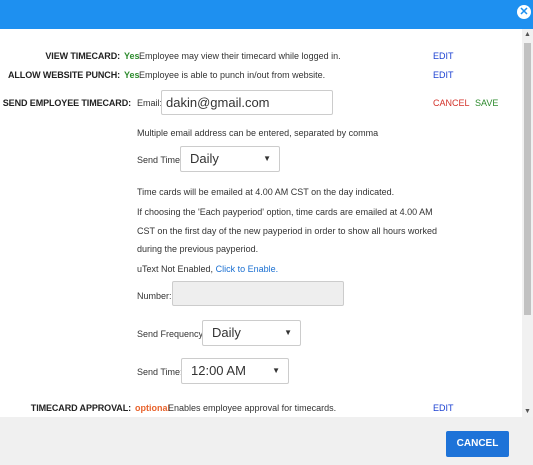 Image resolution: width=533 pixels, height=465 pixels. What do you see at coordinates (198, 249) in the screenshot?
I see `info-line-4: during the previous payperiod.` at bounding box center [198, 249].